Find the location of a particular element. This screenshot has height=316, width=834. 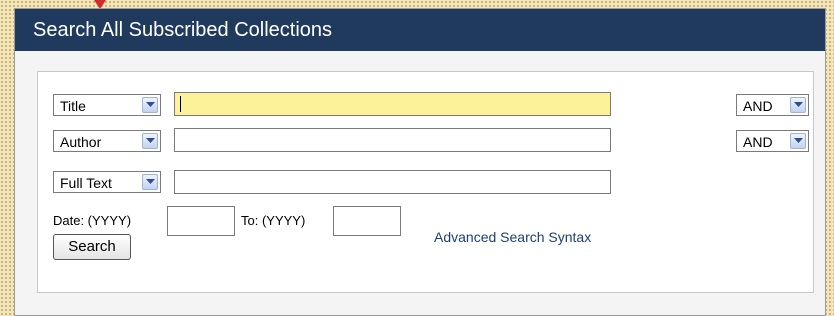

field-select-title: Title is located at coordinates (107, 105).